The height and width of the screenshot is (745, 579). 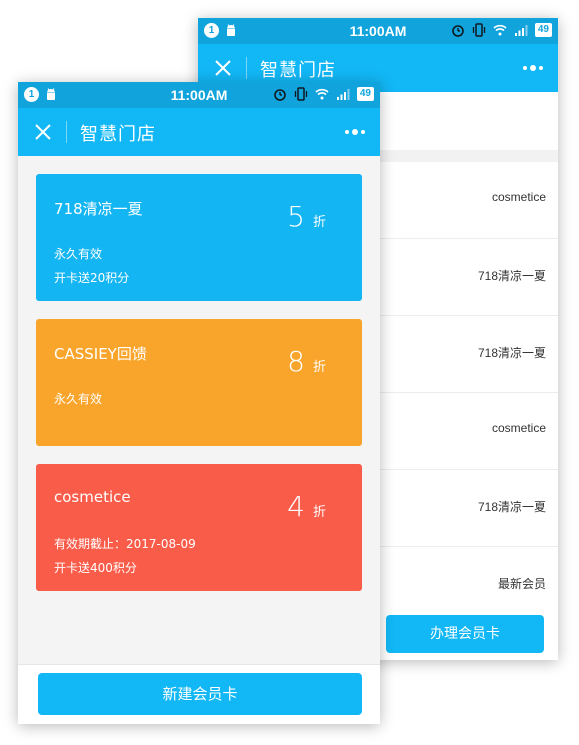 What do you see at coordinates (199, 237) in the screenshot?
I see `member-card: 718清凉一夏 5 折 永久有效 开卡送20积分` at bounding box center [199, 237].